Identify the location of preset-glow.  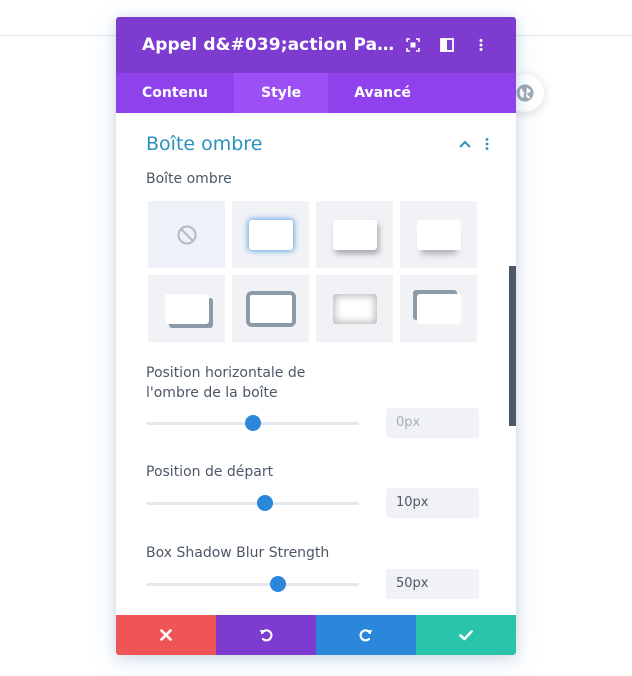
(270, 234).